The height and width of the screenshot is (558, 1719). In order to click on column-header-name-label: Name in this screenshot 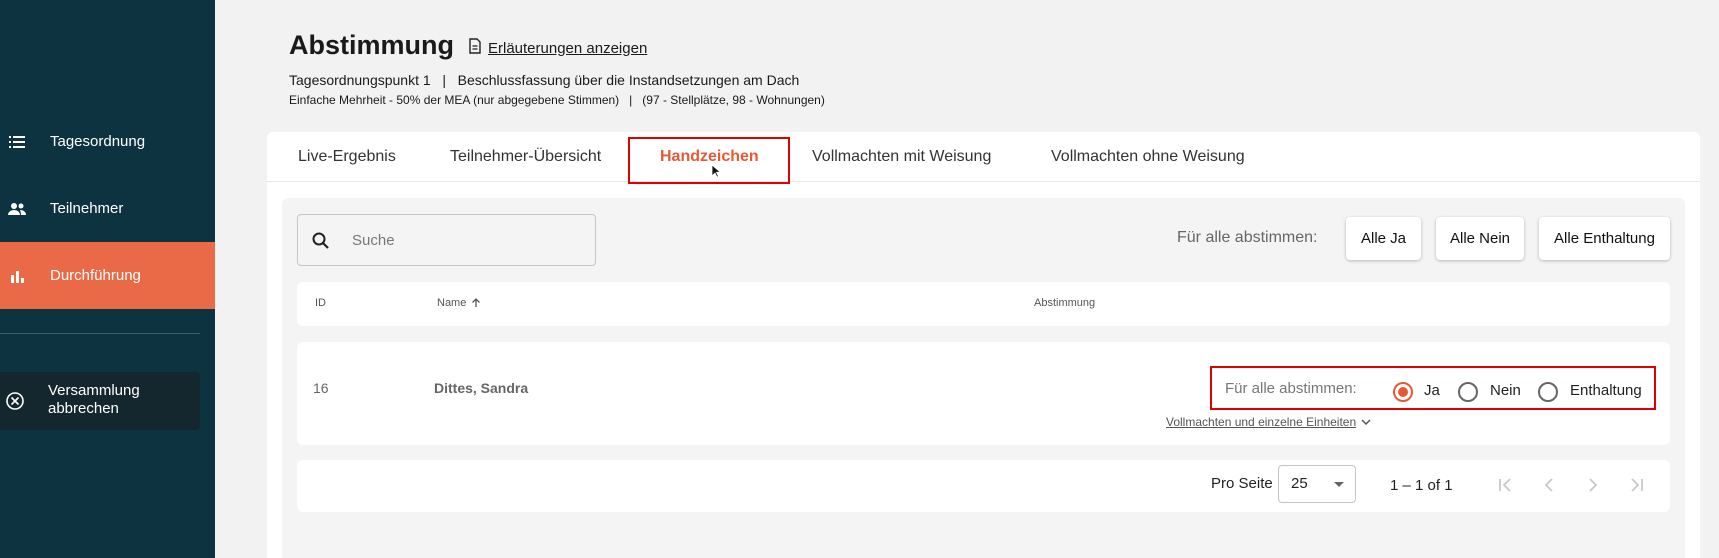, I will do `click(452, 303)`.